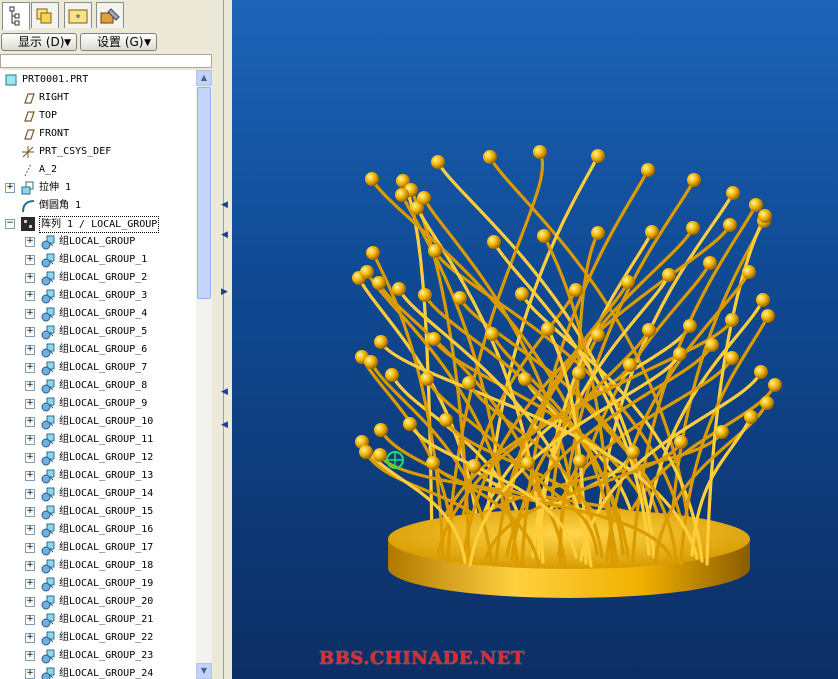 The width and height of the screenshot is (838, 679). What do you see at coordinates (98, 242) in the screenshot?
I see `tree-item: + 组LOCAL_GROUP` at bounding box center [98, 242].